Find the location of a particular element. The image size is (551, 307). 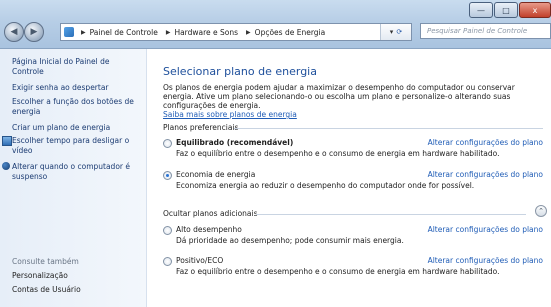

plan-name: Economia de energia is located at coordinates (216, 174).